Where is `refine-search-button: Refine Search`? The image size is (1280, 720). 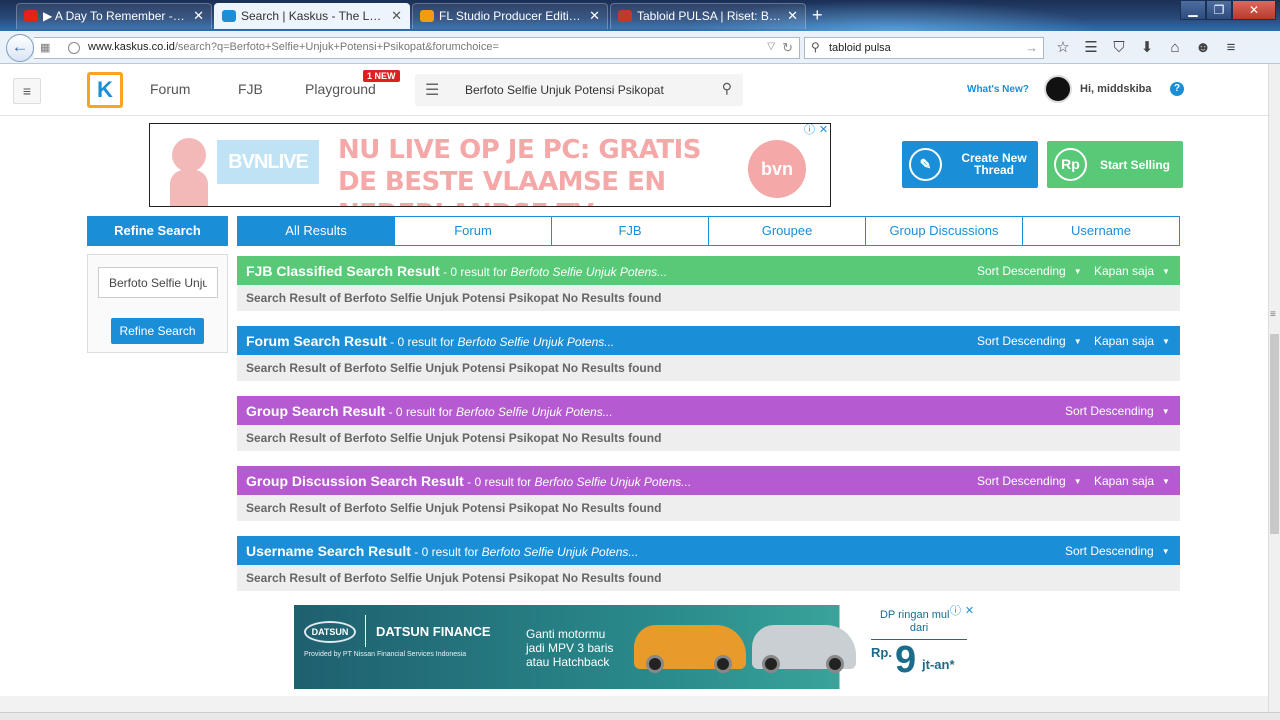 refine-search-button: Refine Search is located at coordinates (157, 331).